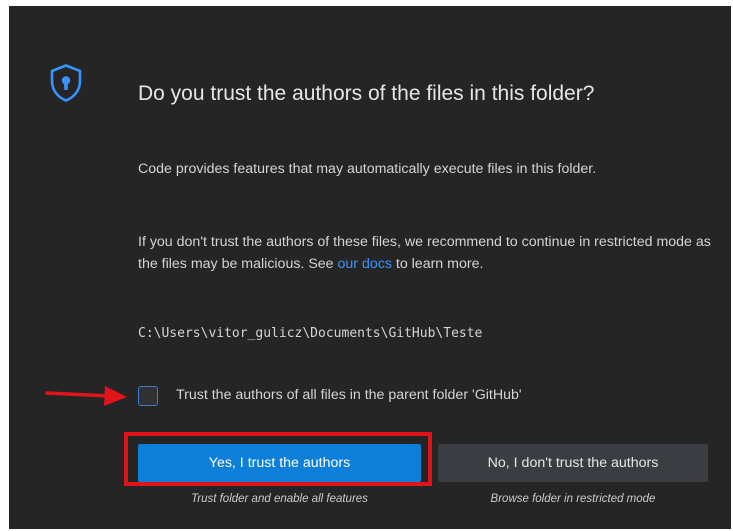 The width and height of the screenshot is (733, 531). Describe the element at coordinates (86, 396) in the screenshot. I see `red-arrow-annotation` at that location.